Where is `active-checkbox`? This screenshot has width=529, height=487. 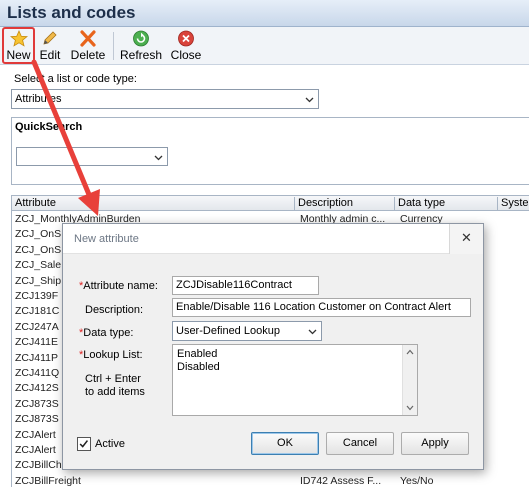 active-checkbox is located at coordinates (84, 444).